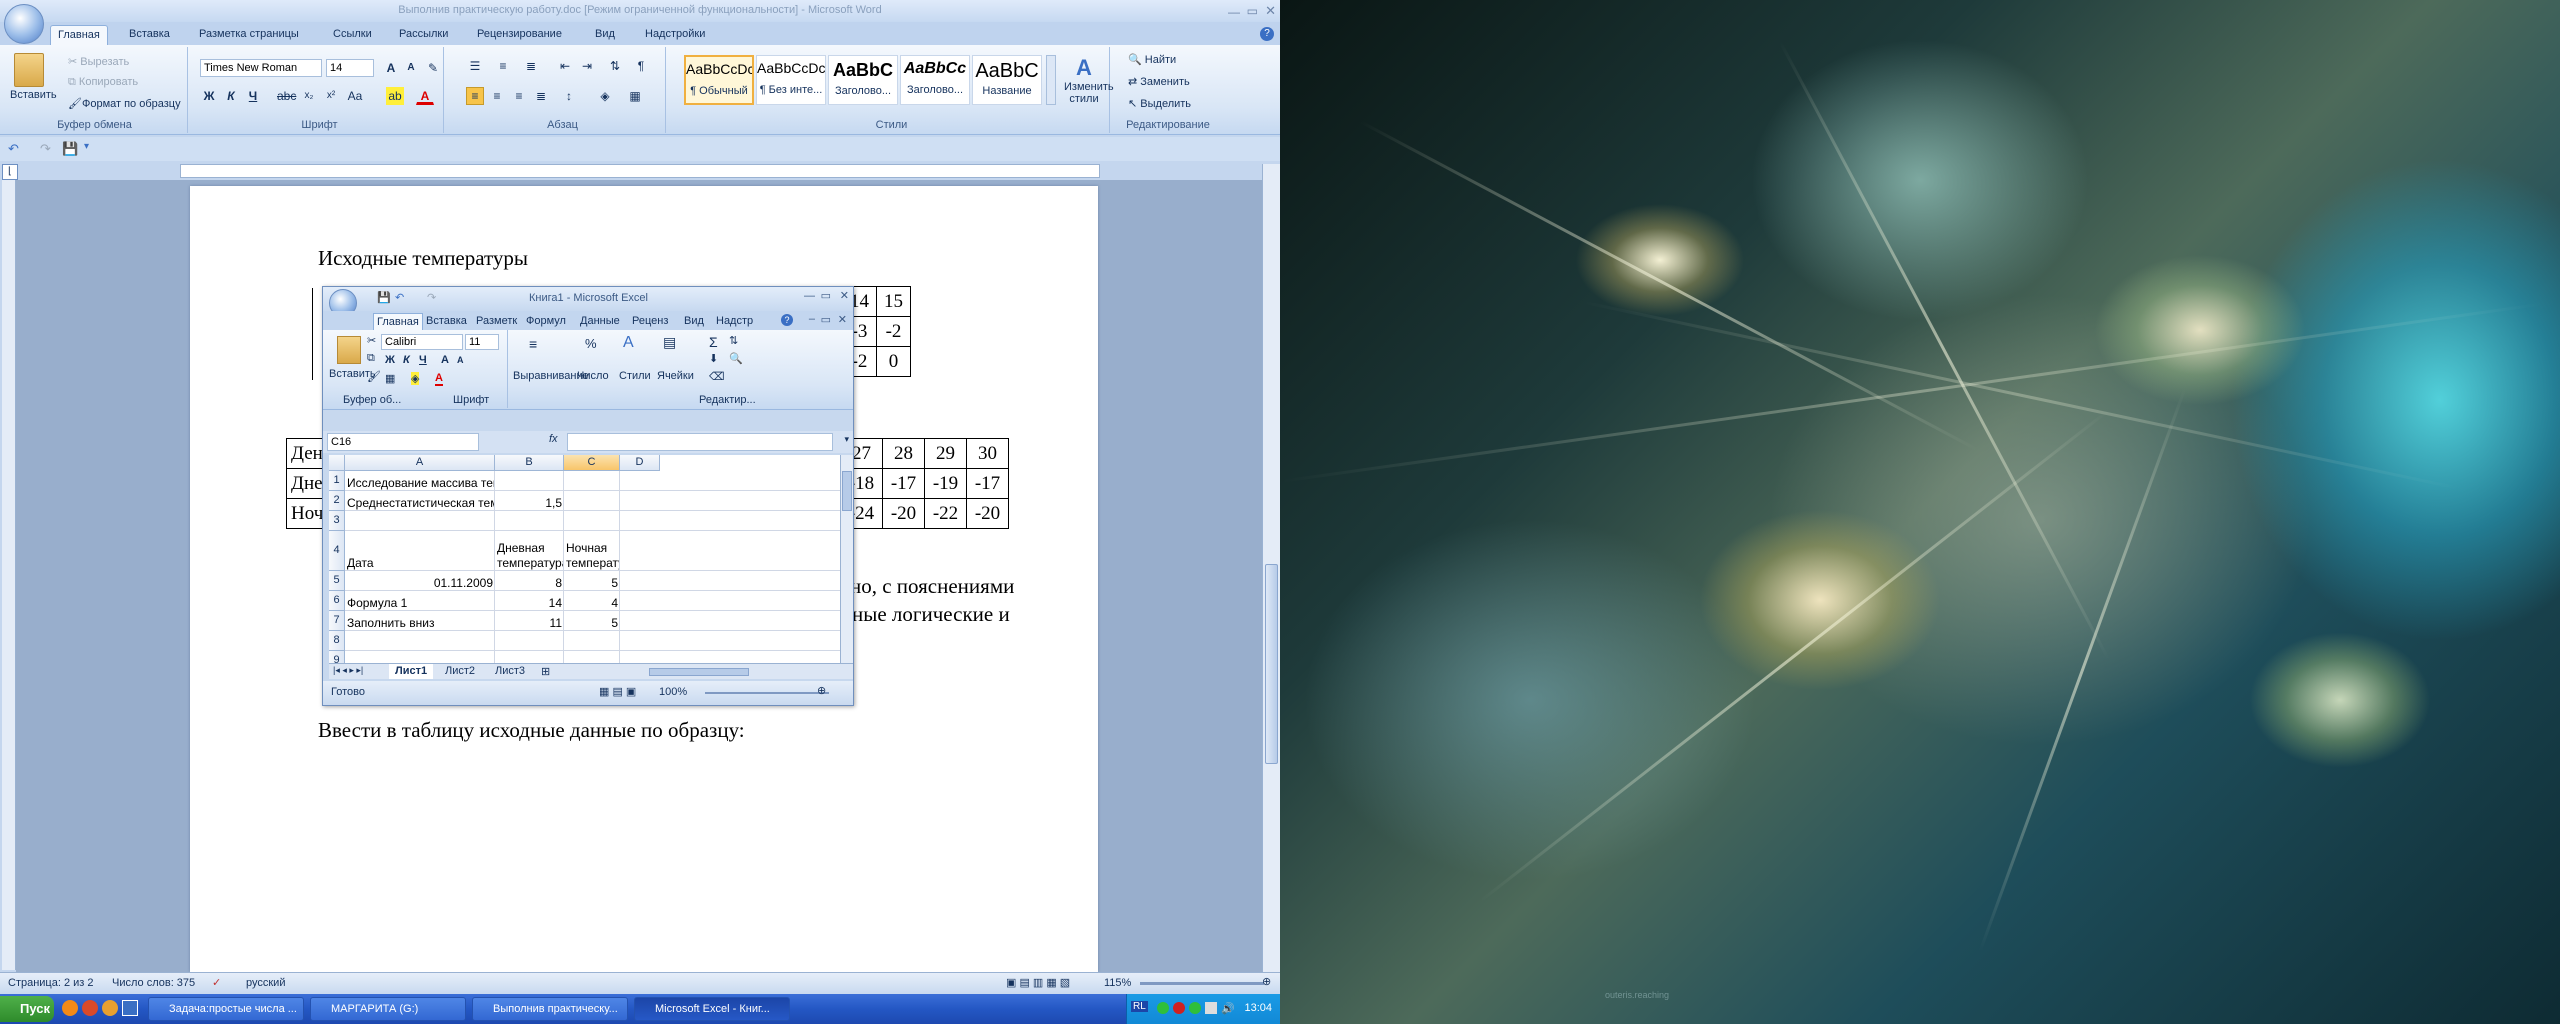 The width and height of the screenshot is (2560, 1024). I want to click on cell-a6: Формула 1, so click(420, 601).